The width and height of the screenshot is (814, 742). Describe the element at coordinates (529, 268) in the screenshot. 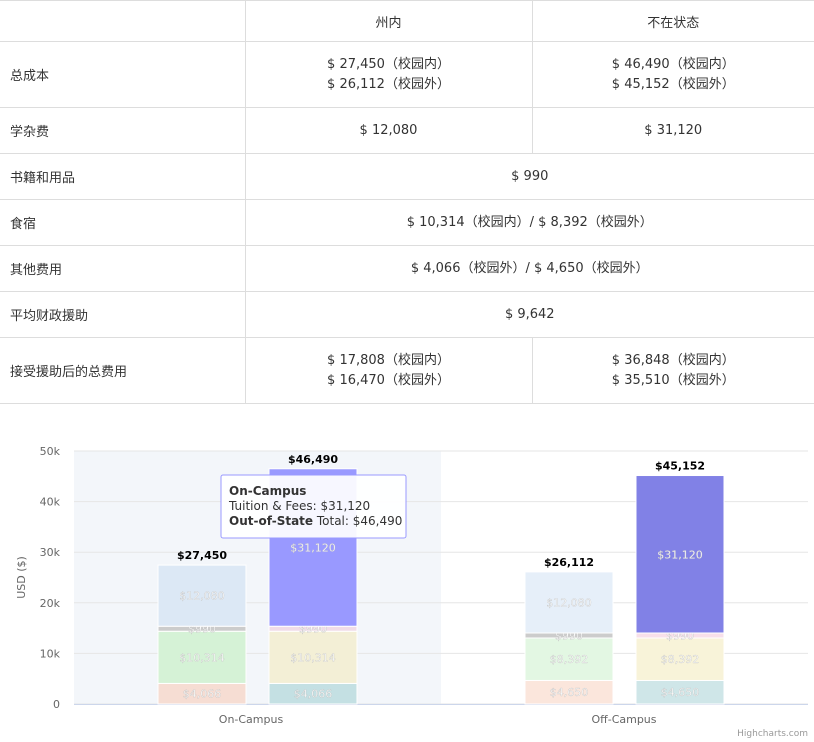

I see `cell-value: $ 4,066（校园外）/ $ 4,650（校园外）` at that location.